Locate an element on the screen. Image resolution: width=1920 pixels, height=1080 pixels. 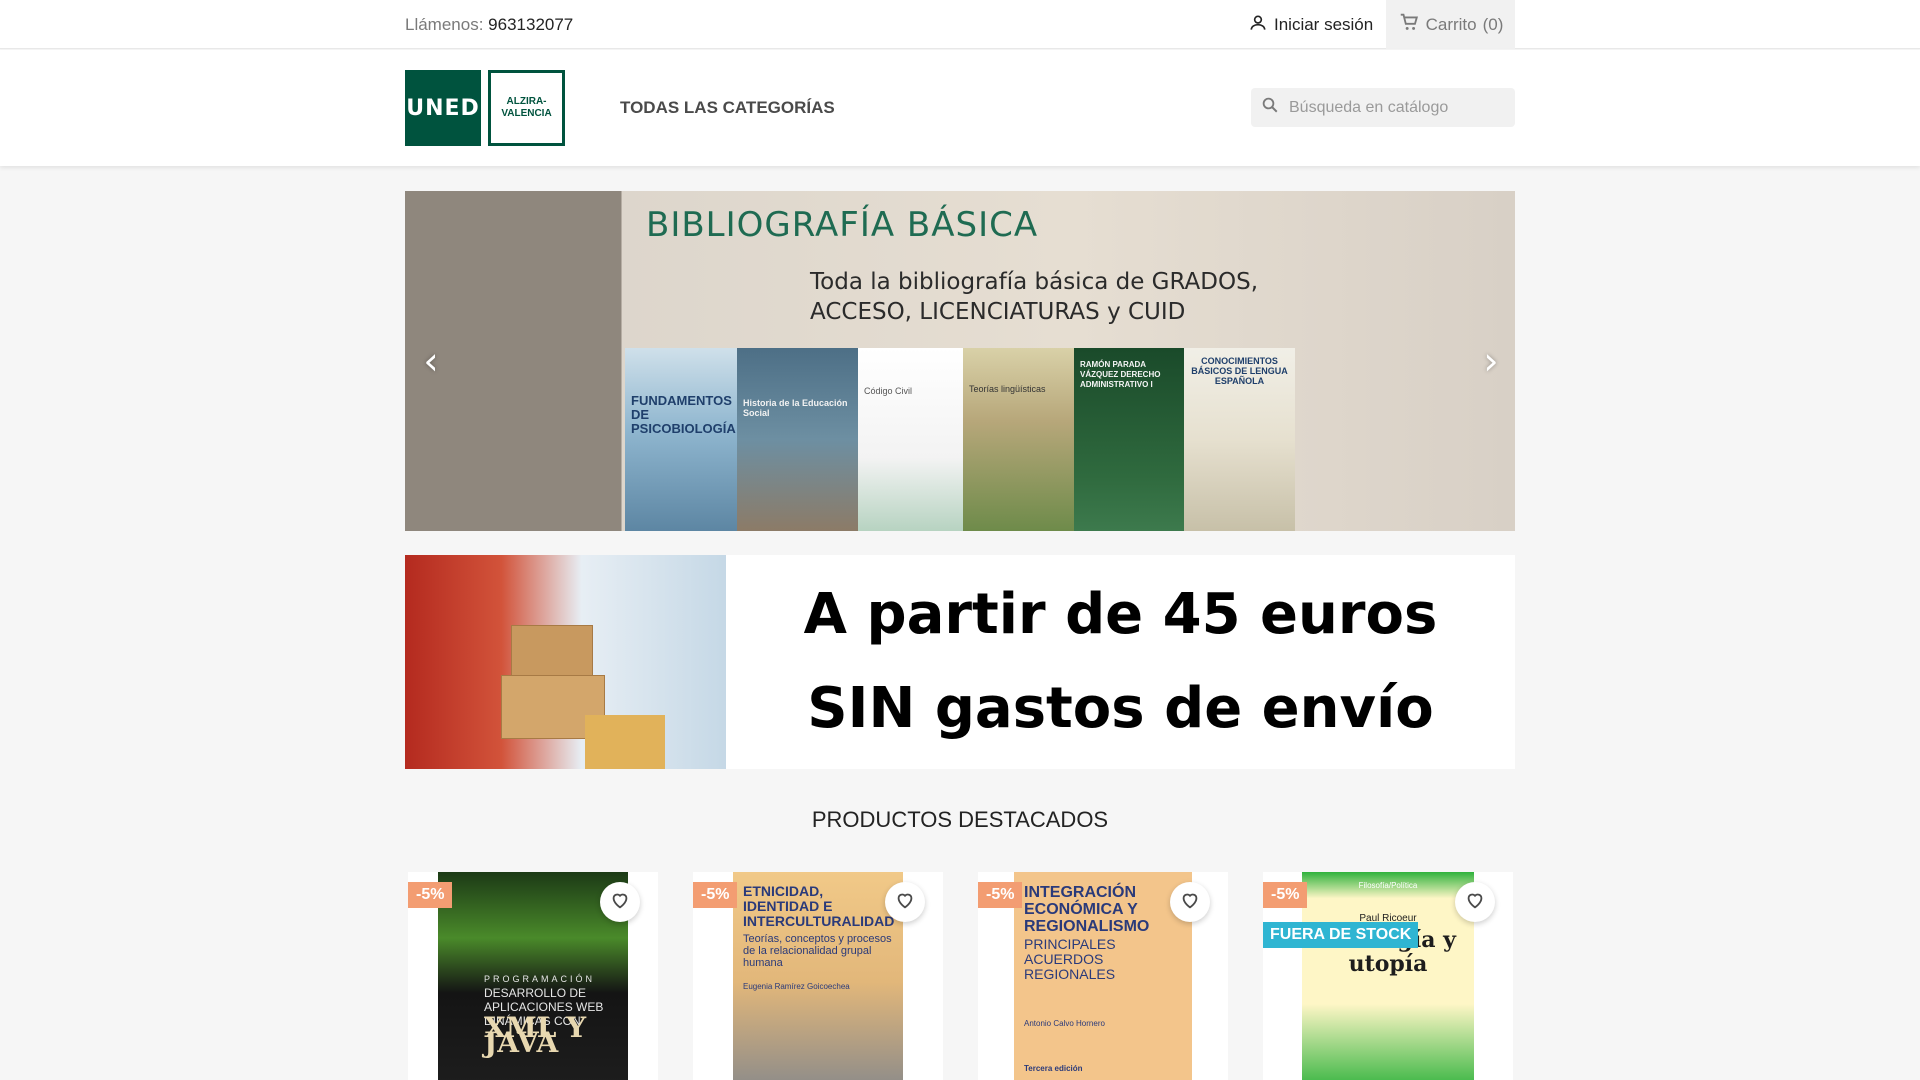
chevron-left-icon: ‹ is located at coordinates (431, 361).